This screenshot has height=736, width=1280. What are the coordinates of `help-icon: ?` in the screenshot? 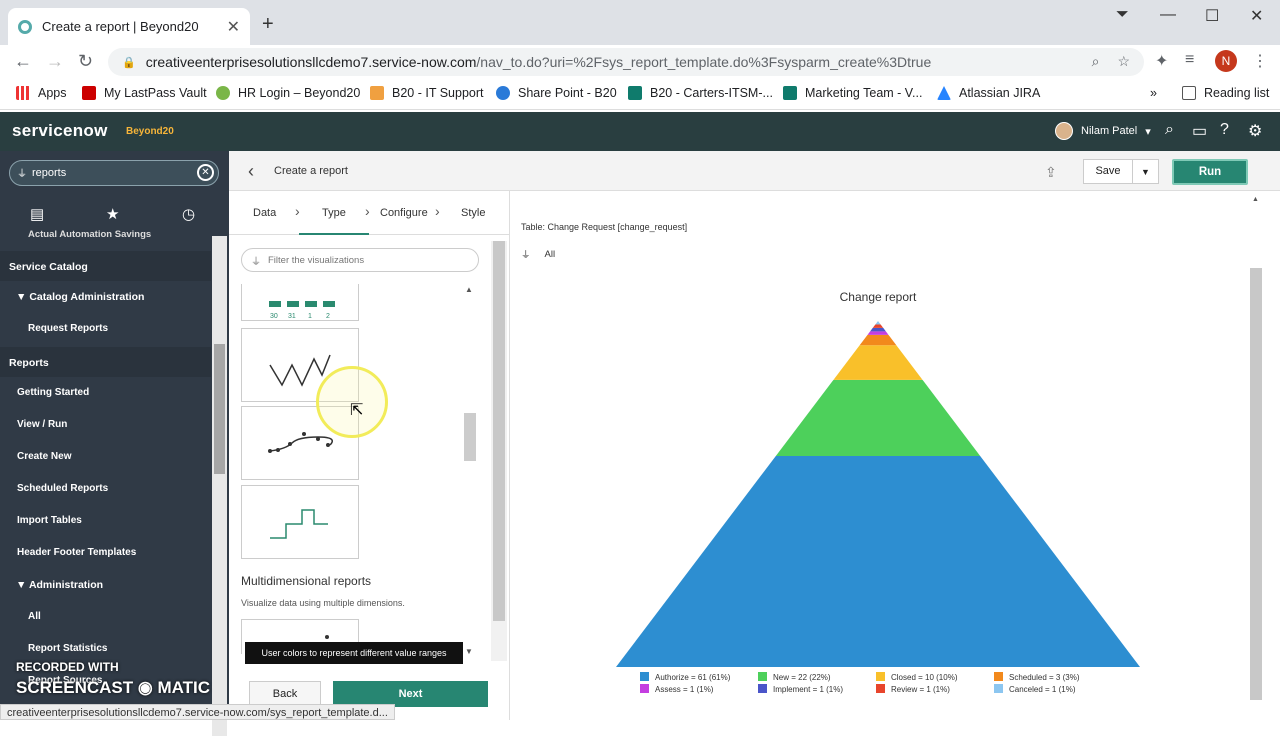 It's located at (1224, 130).